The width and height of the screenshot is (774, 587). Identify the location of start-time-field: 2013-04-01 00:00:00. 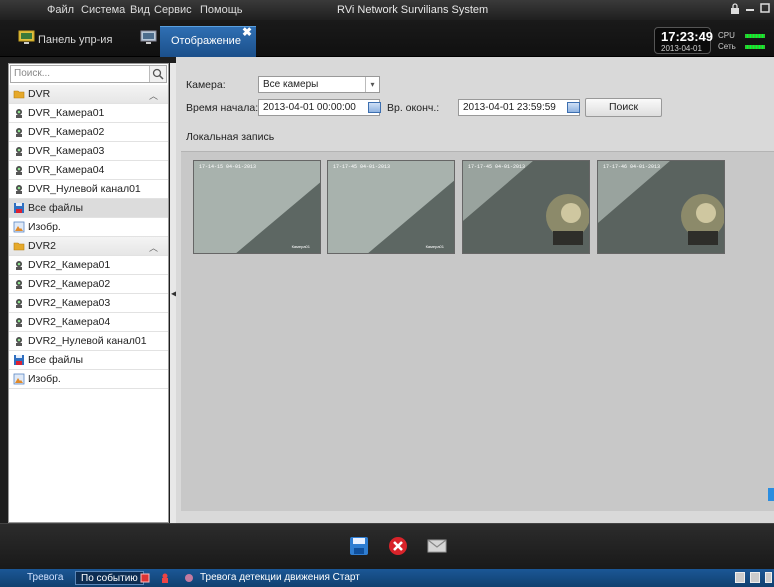
(319, 107).